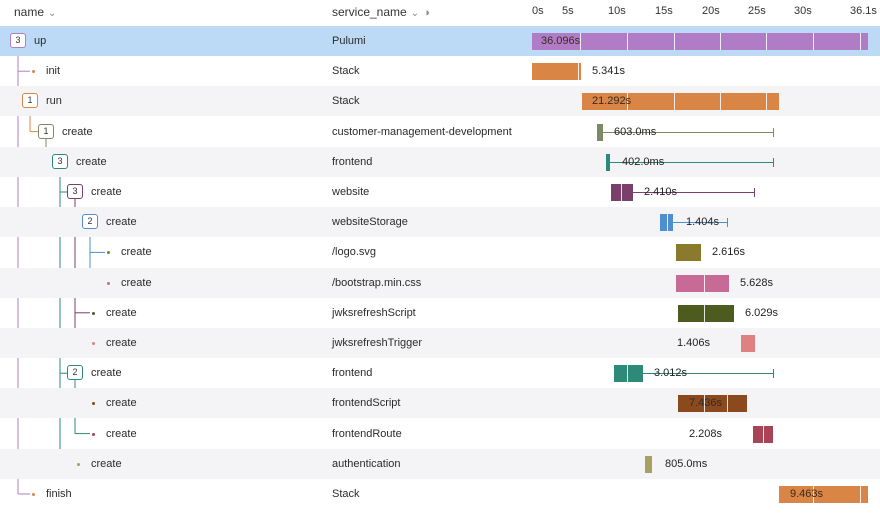 The image size is (880, 517). What do you see at coordinates (440, 282) in the screenshot?
I see `span-row: create/bootstrap.min.css 5.628s` at bounding box center [440, 282].